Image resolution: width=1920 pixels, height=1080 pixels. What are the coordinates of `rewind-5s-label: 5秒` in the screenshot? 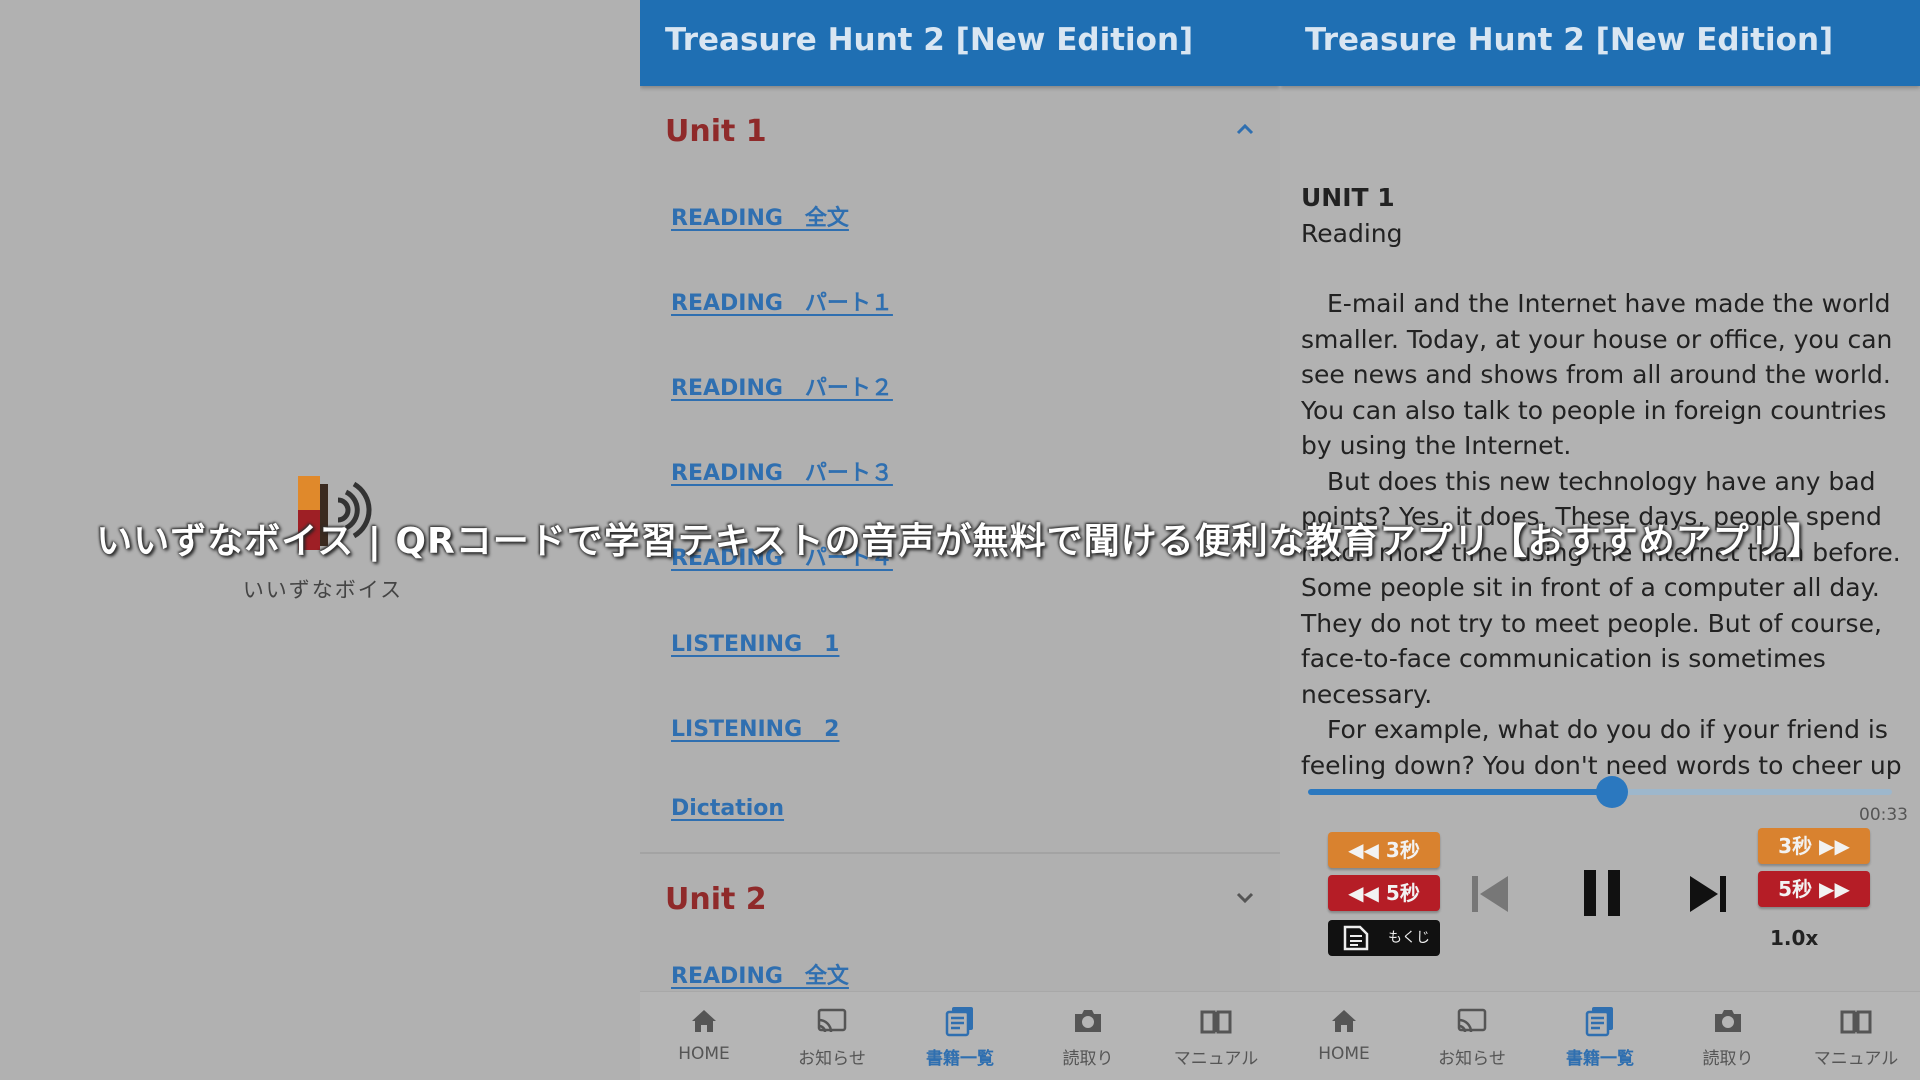 It's located at (1402, 893).